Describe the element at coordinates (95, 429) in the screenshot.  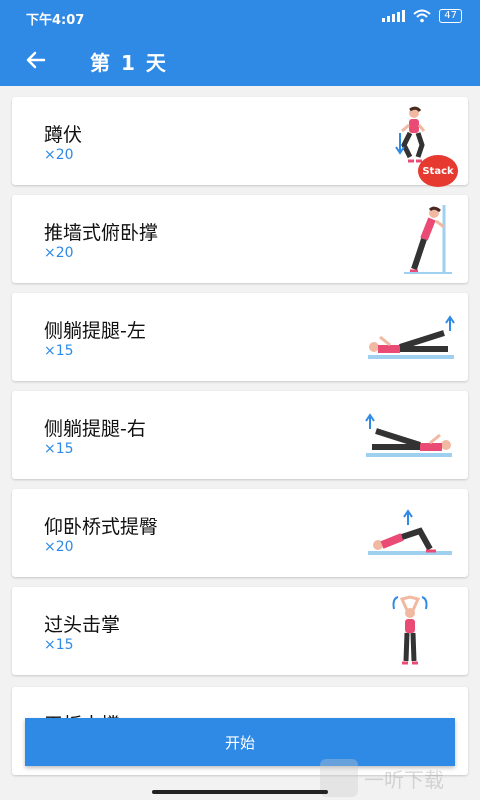
I see `exercise-name: 侧躺提腿-右` at that location.